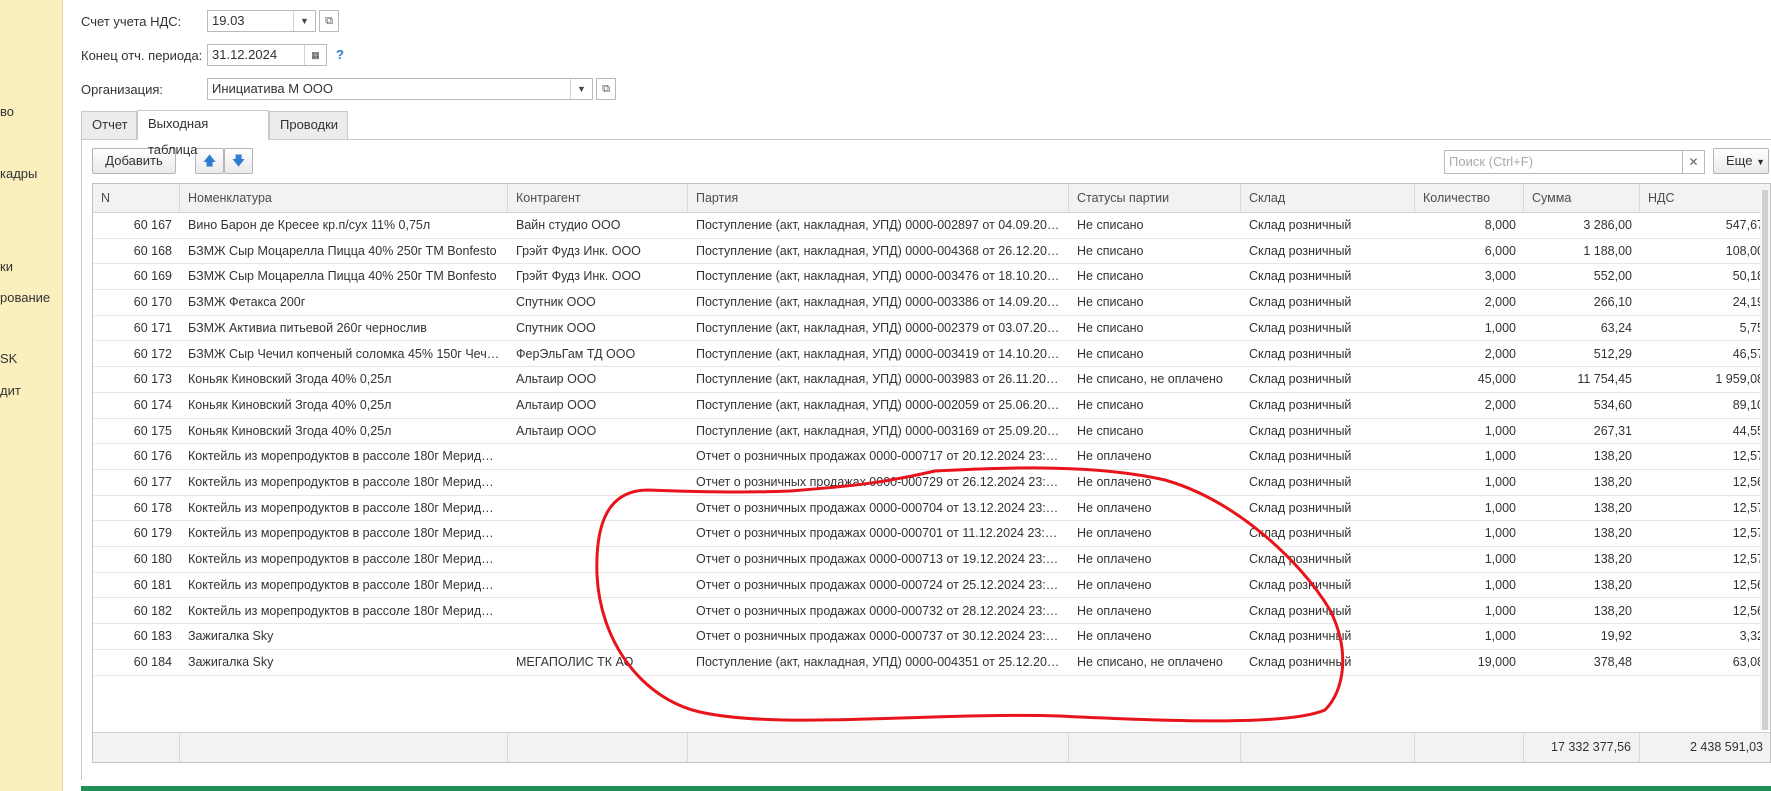 The image size is (1771, 791). I want to click on vat-account-field: 19.03 ▼, so click(261, 21).